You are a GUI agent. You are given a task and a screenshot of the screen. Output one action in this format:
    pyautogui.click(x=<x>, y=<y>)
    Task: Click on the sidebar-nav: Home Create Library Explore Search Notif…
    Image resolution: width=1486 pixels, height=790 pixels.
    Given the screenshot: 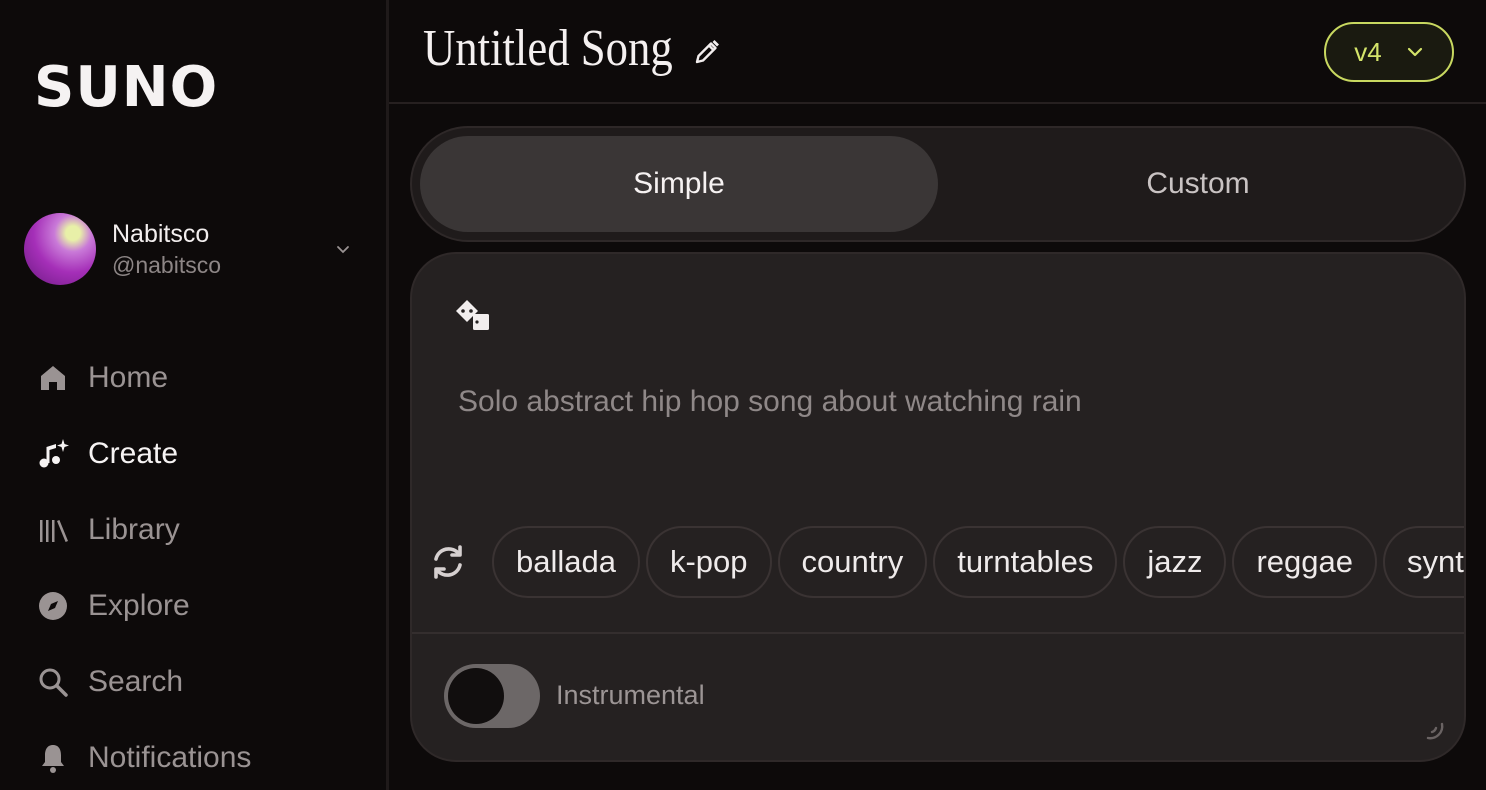 What is the action you would take?
    pyautogui.click(x=201, y=565)
    